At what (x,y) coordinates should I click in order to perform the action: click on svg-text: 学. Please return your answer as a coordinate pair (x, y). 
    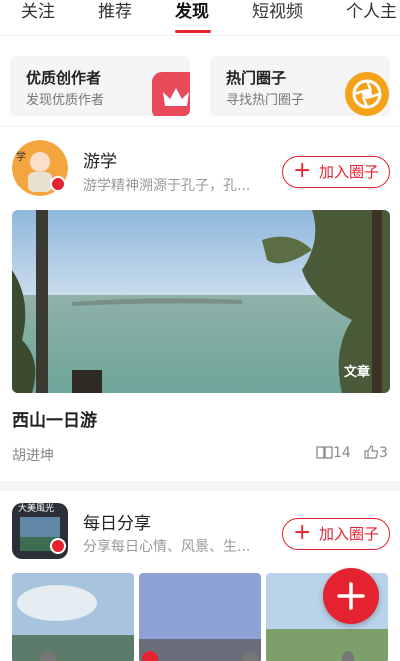
    Looking at the image, I should click on (21, 156).